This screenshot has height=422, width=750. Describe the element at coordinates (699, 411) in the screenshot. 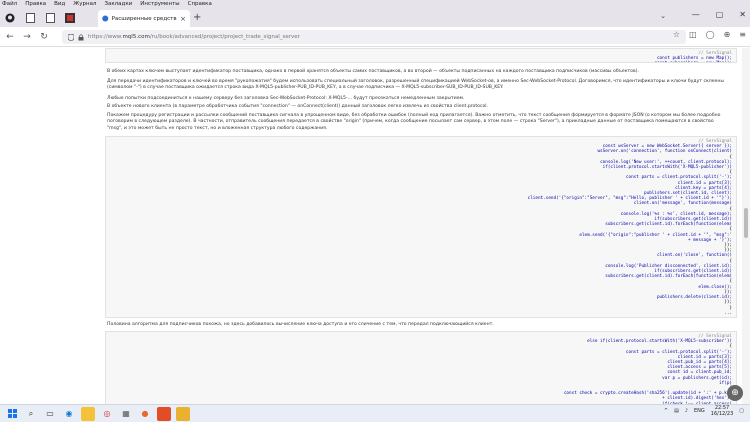

I see `language-indicator: ENG` at that location.